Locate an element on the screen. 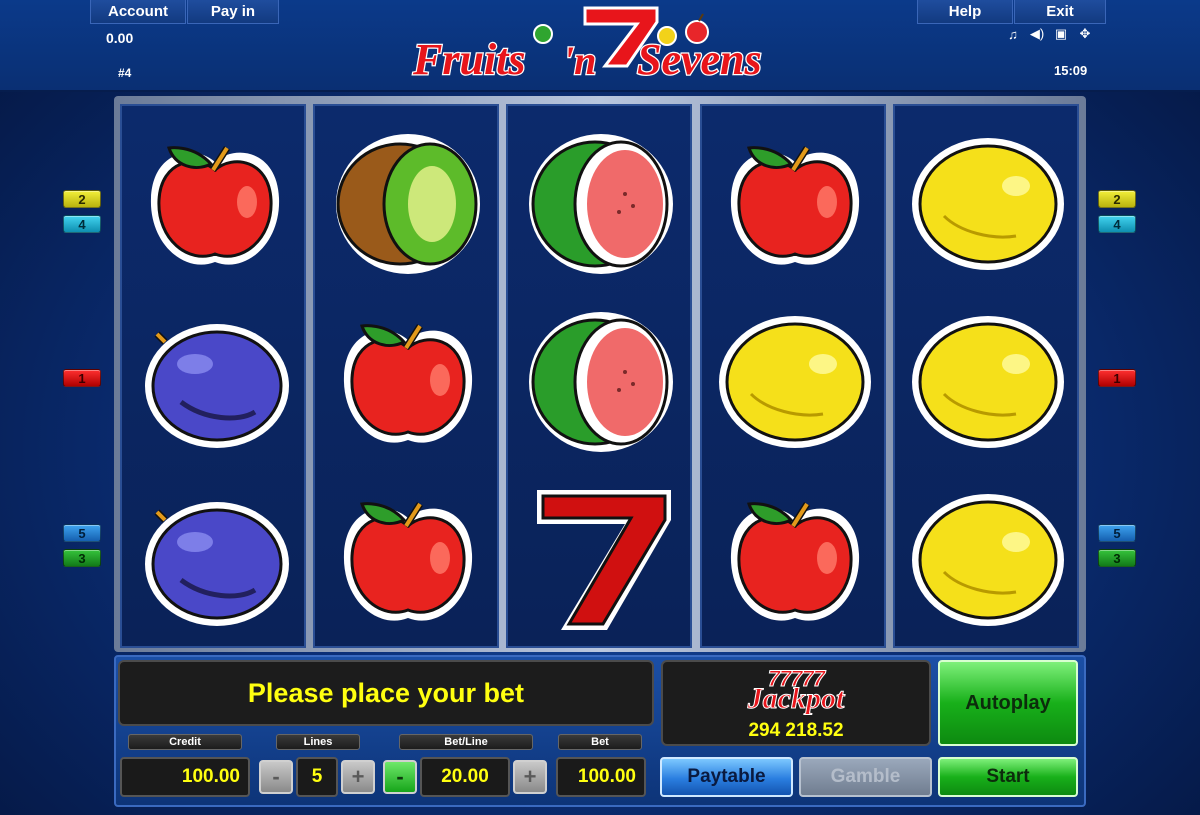 Image resolution: width=1200 pixels, height=815 pixels. line-marker-right-2: 2 is located at coordinates (1117, 199).